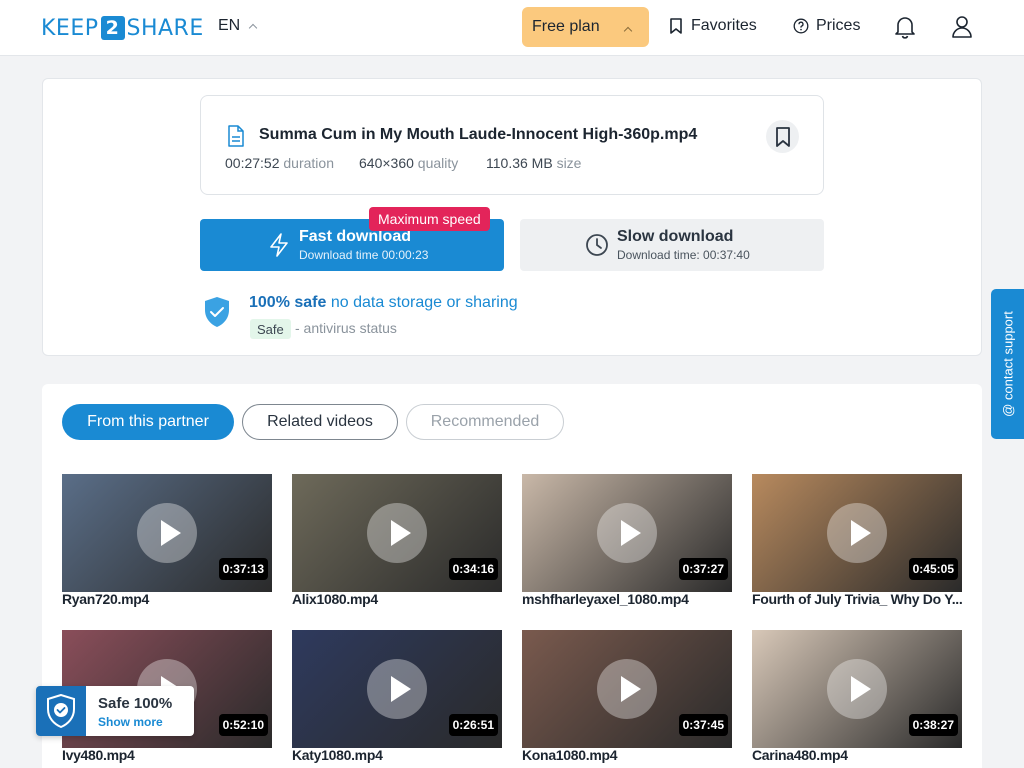  What do you see at coordinates (962, 29) in the screenshot?
I see `user-icon` at bounding box center [962, 29].